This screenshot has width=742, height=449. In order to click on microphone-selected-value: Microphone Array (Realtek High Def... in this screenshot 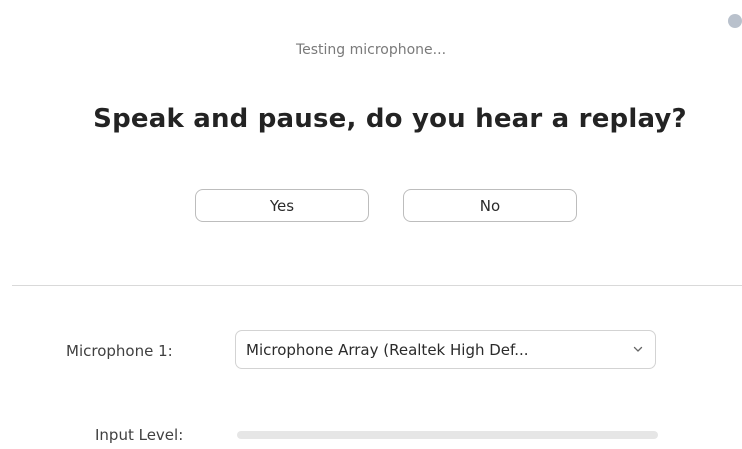, I will do `click(387, 350)`.